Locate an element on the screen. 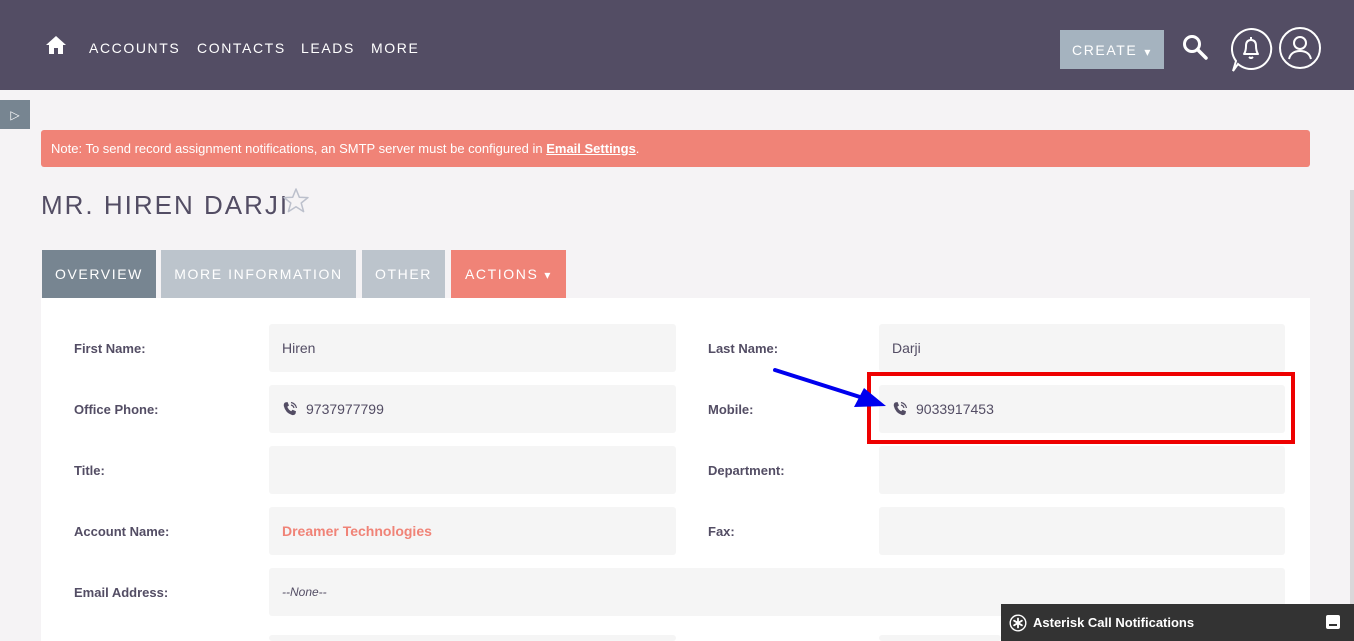 The width and height of the screenshot is (1354, 641). email-settings-link: Email Settings is located at coordinates (591, 148).